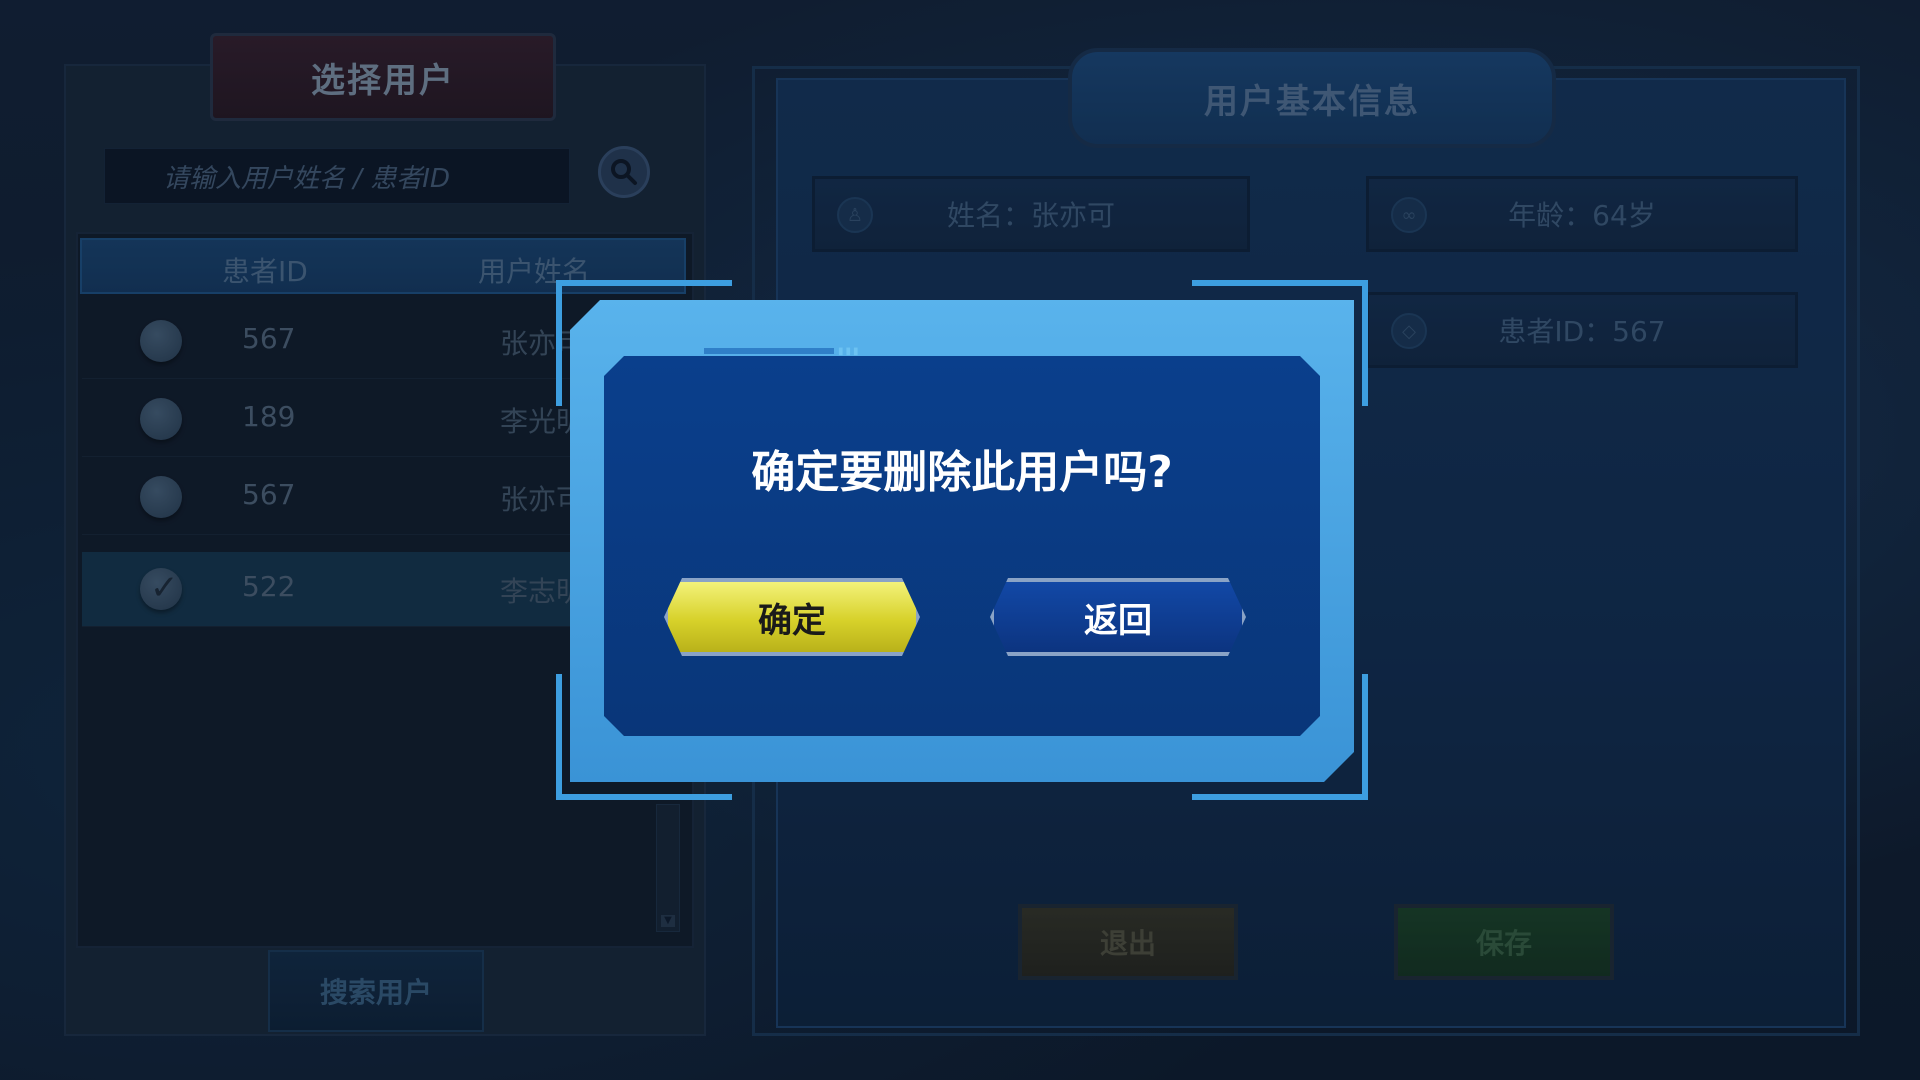  What do you see at coordinates (769, 351) in the screenshot?
I see `dialog-decor-bar` at bounding box center [769, 351].